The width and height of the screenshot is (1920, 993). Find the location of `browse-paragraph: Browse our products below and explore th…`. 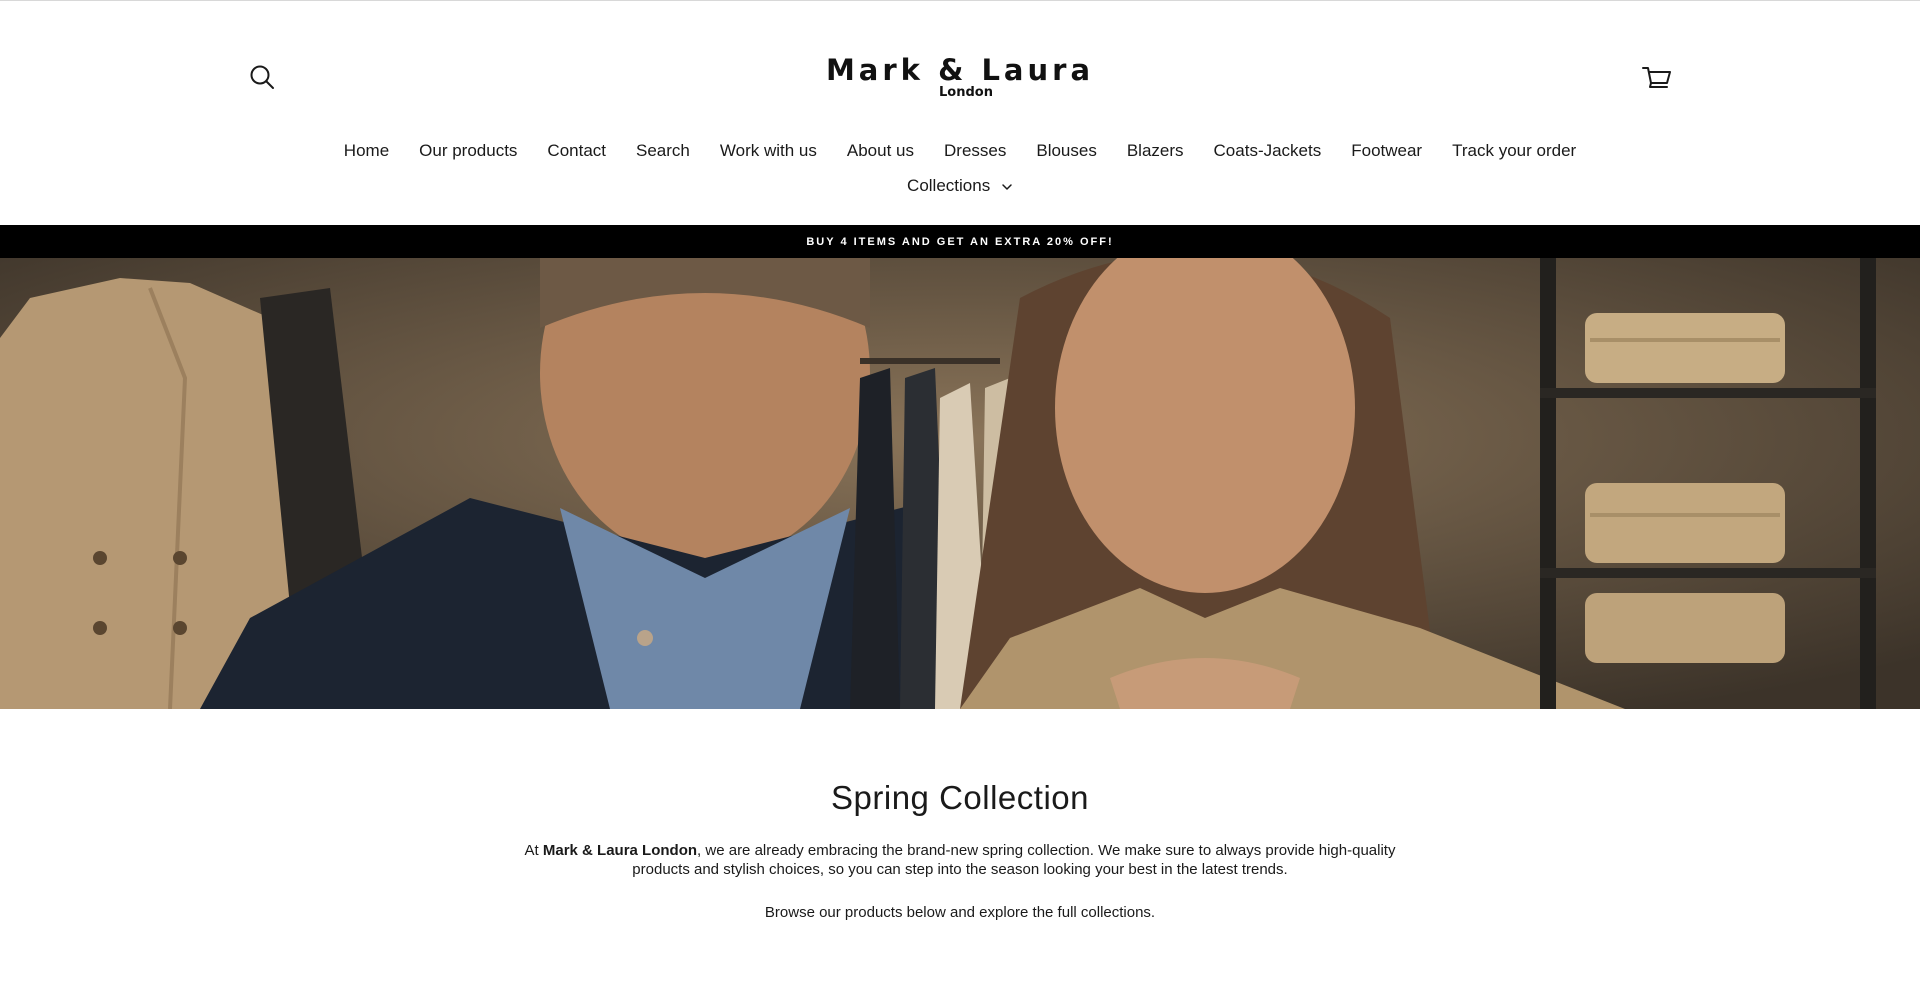

browse-paragraph: Browse our products below and explore th… is located at coordinates (960, 912).